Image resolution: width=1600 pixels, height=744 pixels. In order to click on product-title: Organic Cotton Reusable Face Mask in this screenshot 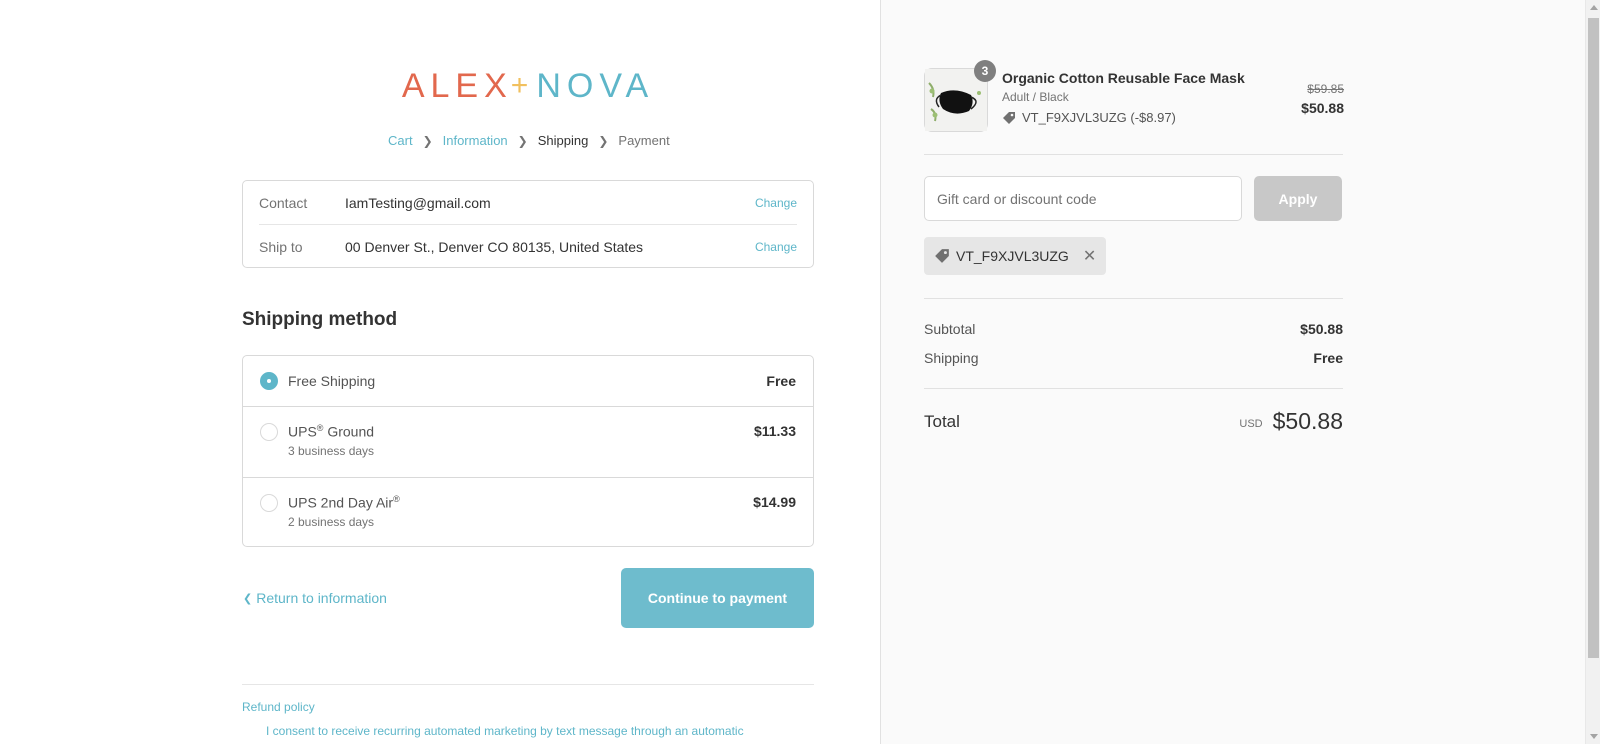, I will do `click(1123, 78)`.